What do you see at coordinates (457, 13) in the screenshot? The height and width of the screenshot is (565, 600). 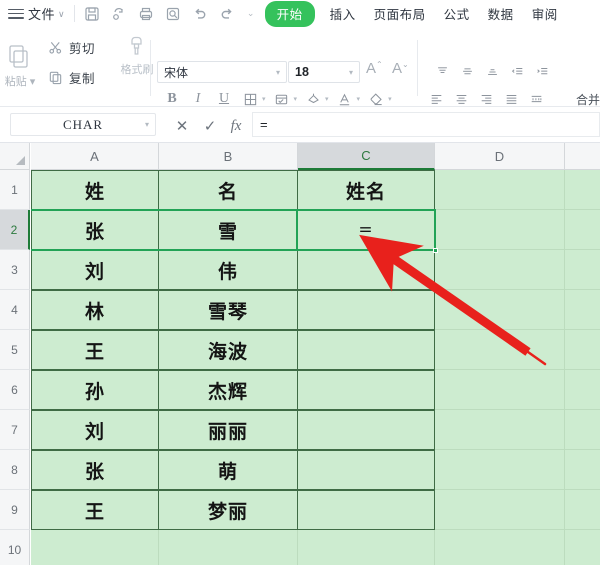 I see `tab-formula: 公式` at bounding box center [457, 13].